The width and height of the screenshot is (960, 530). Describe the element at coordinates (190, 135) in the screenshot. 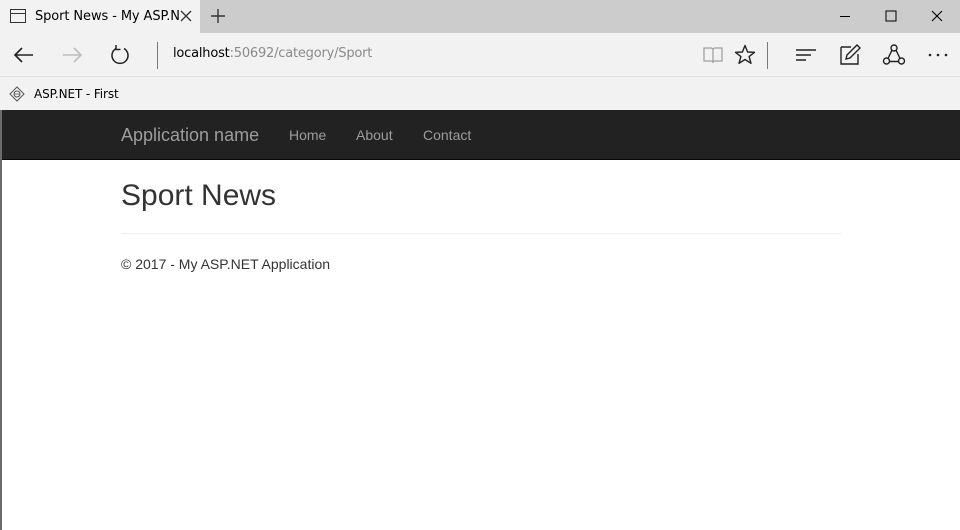

I see `brand-link: Application name` at that location.